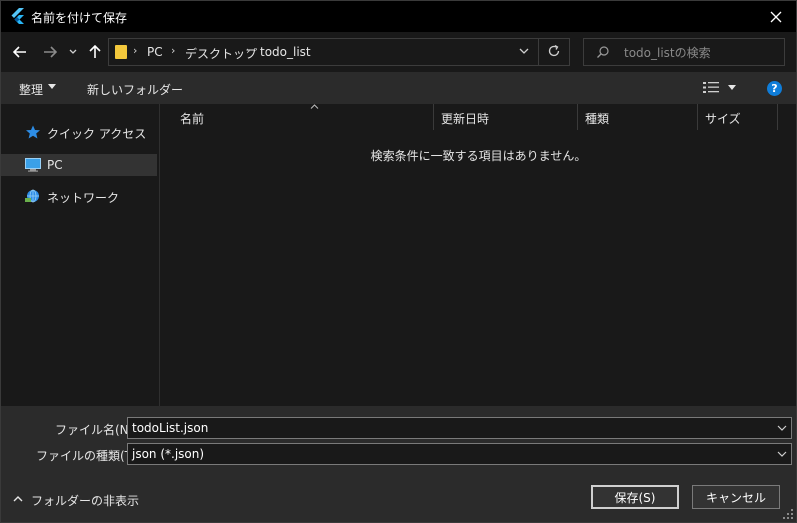  I want to click on filename-label: ファイル名(N):, so click(96, 430).